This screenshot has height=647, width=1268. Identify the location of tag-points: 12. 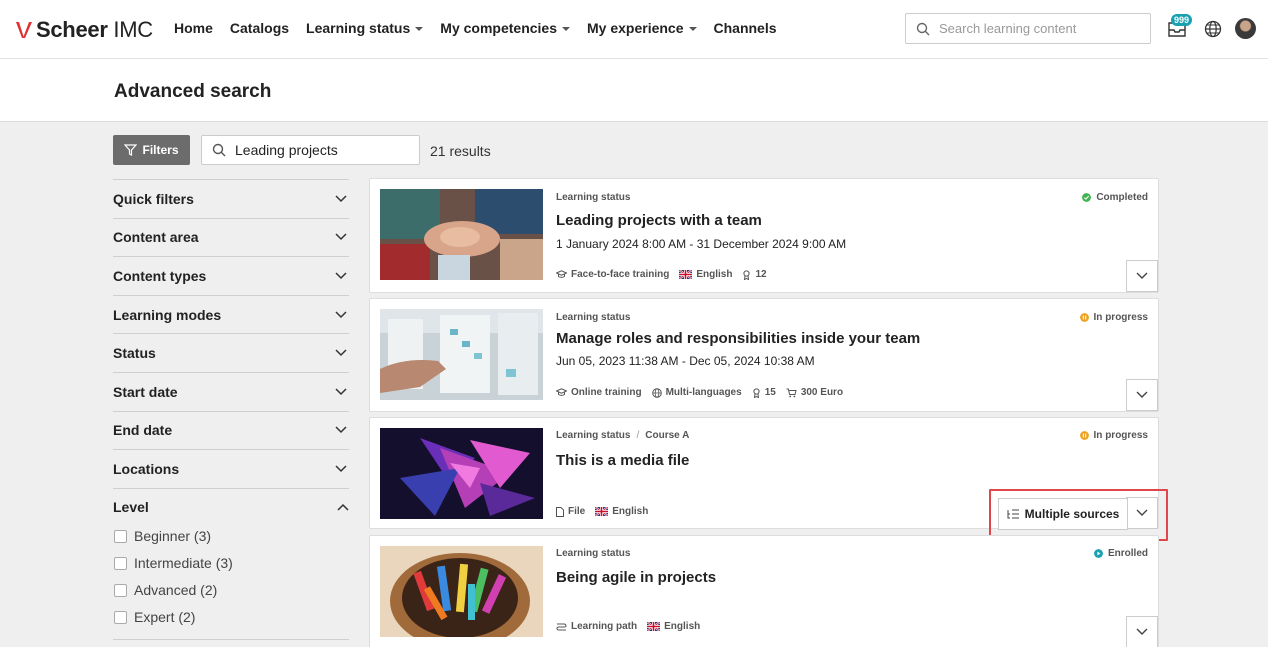
(754, 274).